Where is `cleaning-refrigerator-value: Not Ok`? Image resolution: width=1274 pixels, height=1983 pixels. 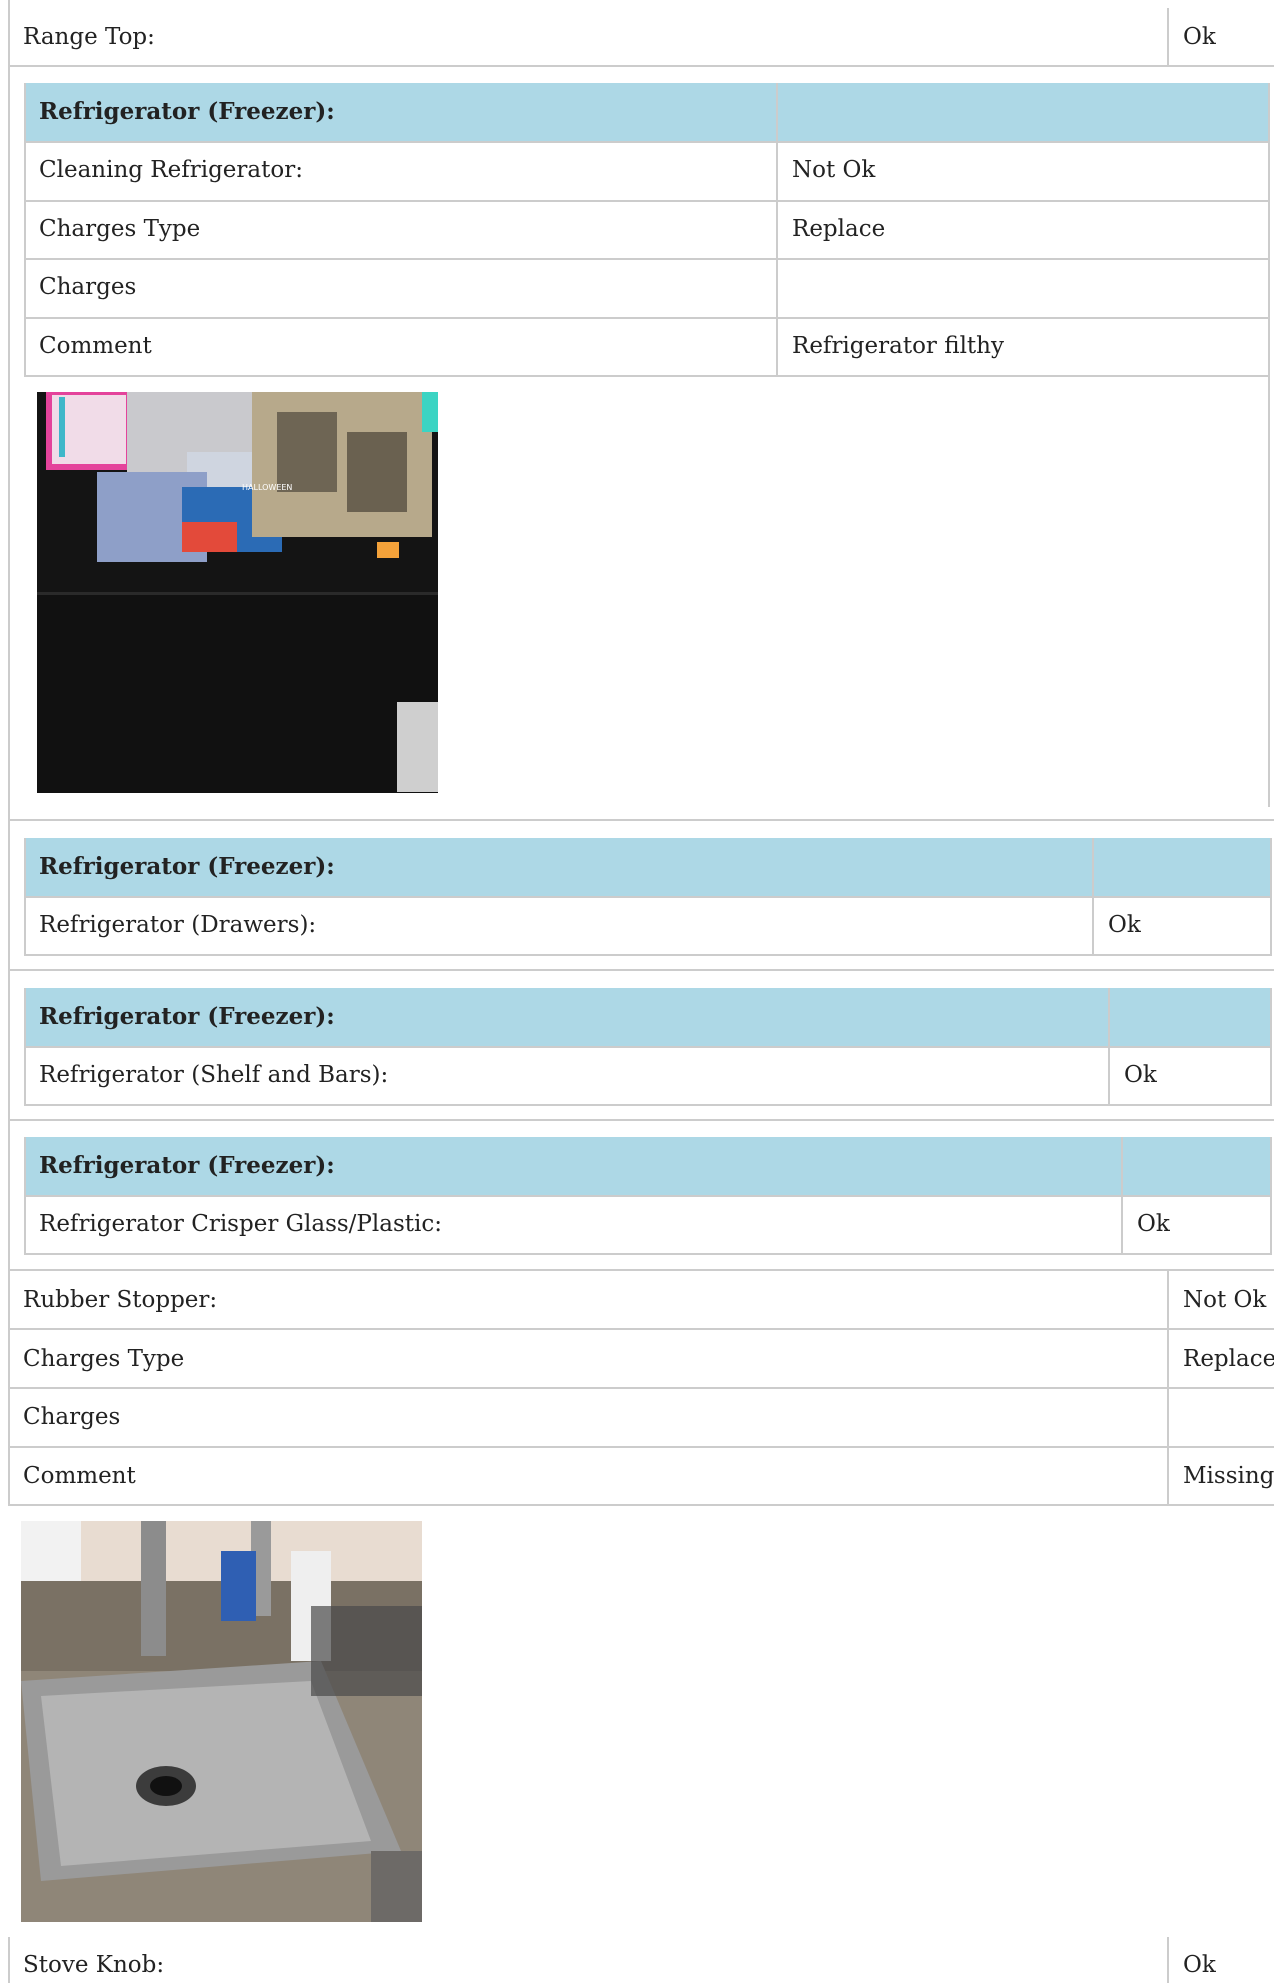 cleaning-refrigerator-value: Not Ok is located at coordinates (834, 170).